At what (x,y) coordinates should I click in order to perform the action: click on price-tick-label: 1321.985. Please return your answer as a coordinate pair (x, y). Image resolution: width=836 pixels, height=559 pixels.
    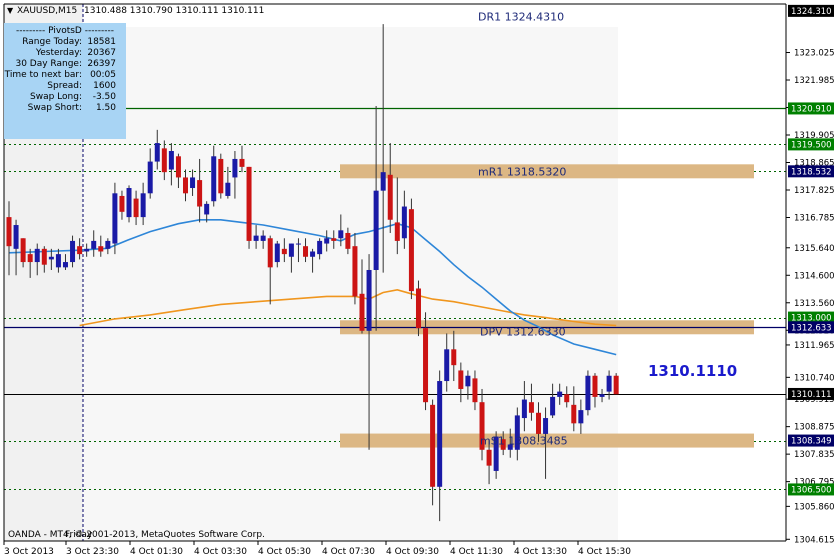
    Looking at the image, I should click on (814, 81).